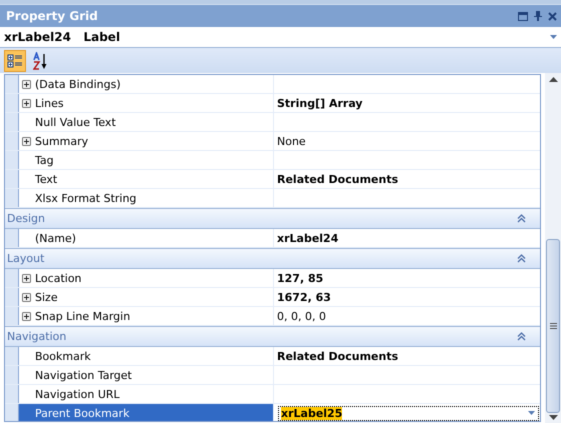 The width and height of the screenshot is (561, 423). Describe the element at coordinates (538, 16) in the screenshot. I see `pin-icon` at that location.